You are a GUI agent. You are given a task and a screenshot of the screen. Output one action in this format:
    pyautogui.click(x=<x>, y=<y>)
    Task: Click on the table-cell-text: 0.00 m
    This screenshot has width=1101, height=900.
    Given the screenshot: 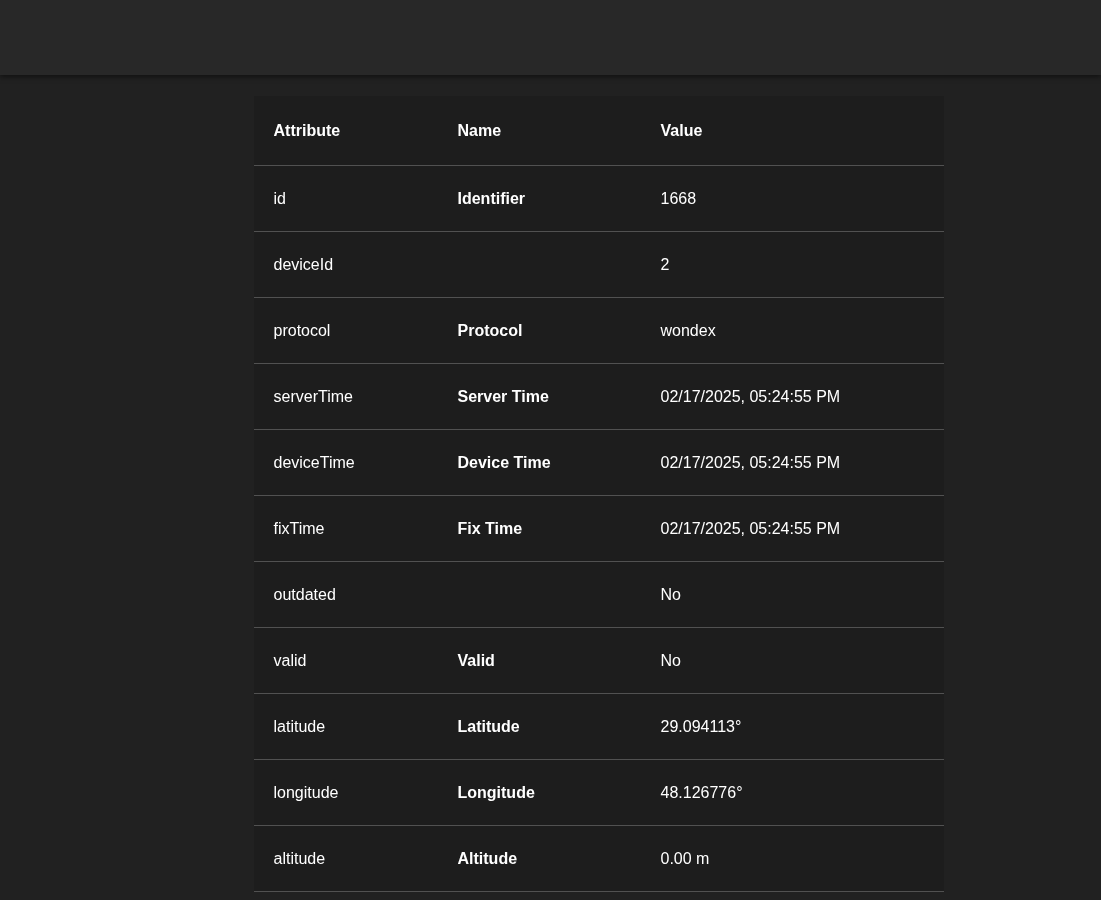 What is the action you would take?
    pyautogui.click(x=684, y=858)
    